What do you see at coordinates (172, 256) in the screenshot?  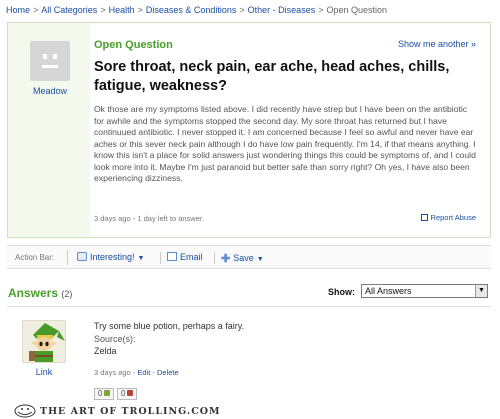 I see `envelope-icon` at bounding box center [172, 256].